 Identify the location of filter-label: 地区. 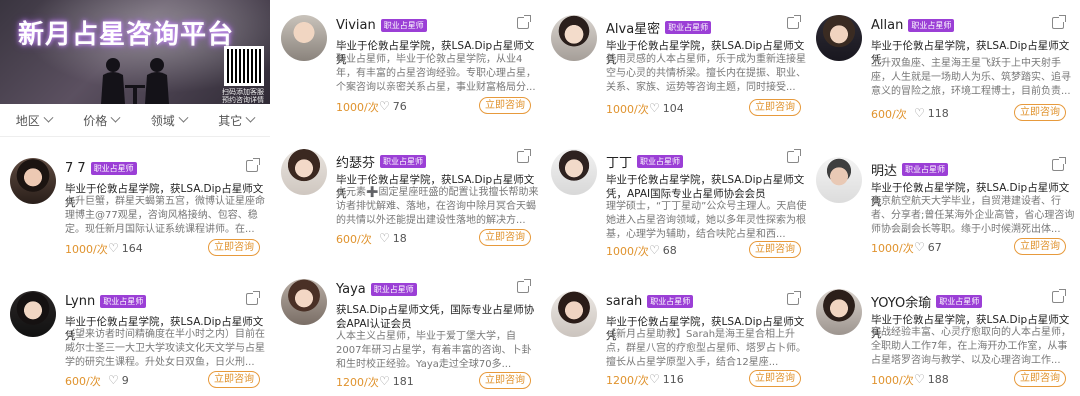
(27, 120).